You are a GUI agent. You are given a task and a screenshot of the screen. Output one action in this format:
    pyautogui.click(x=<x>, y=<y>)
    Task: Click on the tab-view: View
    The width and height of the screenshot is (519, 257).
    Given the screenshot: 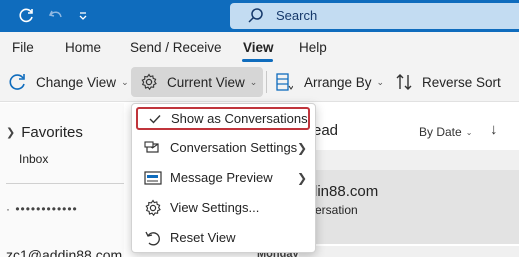 What is the action you would take?
    pyautogui.click(x=258, y=47)
    